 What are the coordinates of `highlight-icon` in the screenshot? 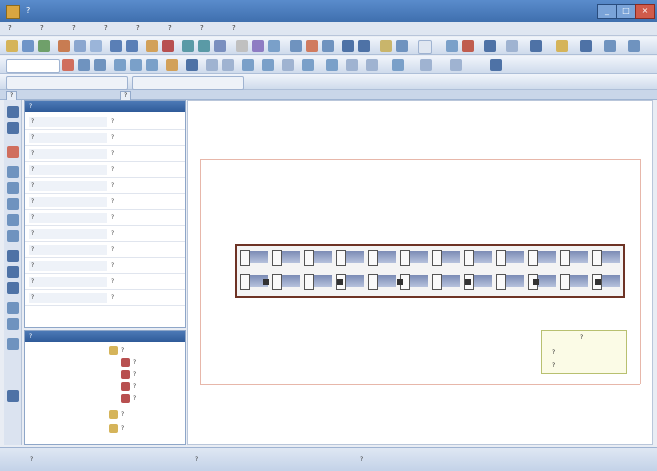 It's located at (13, 152).